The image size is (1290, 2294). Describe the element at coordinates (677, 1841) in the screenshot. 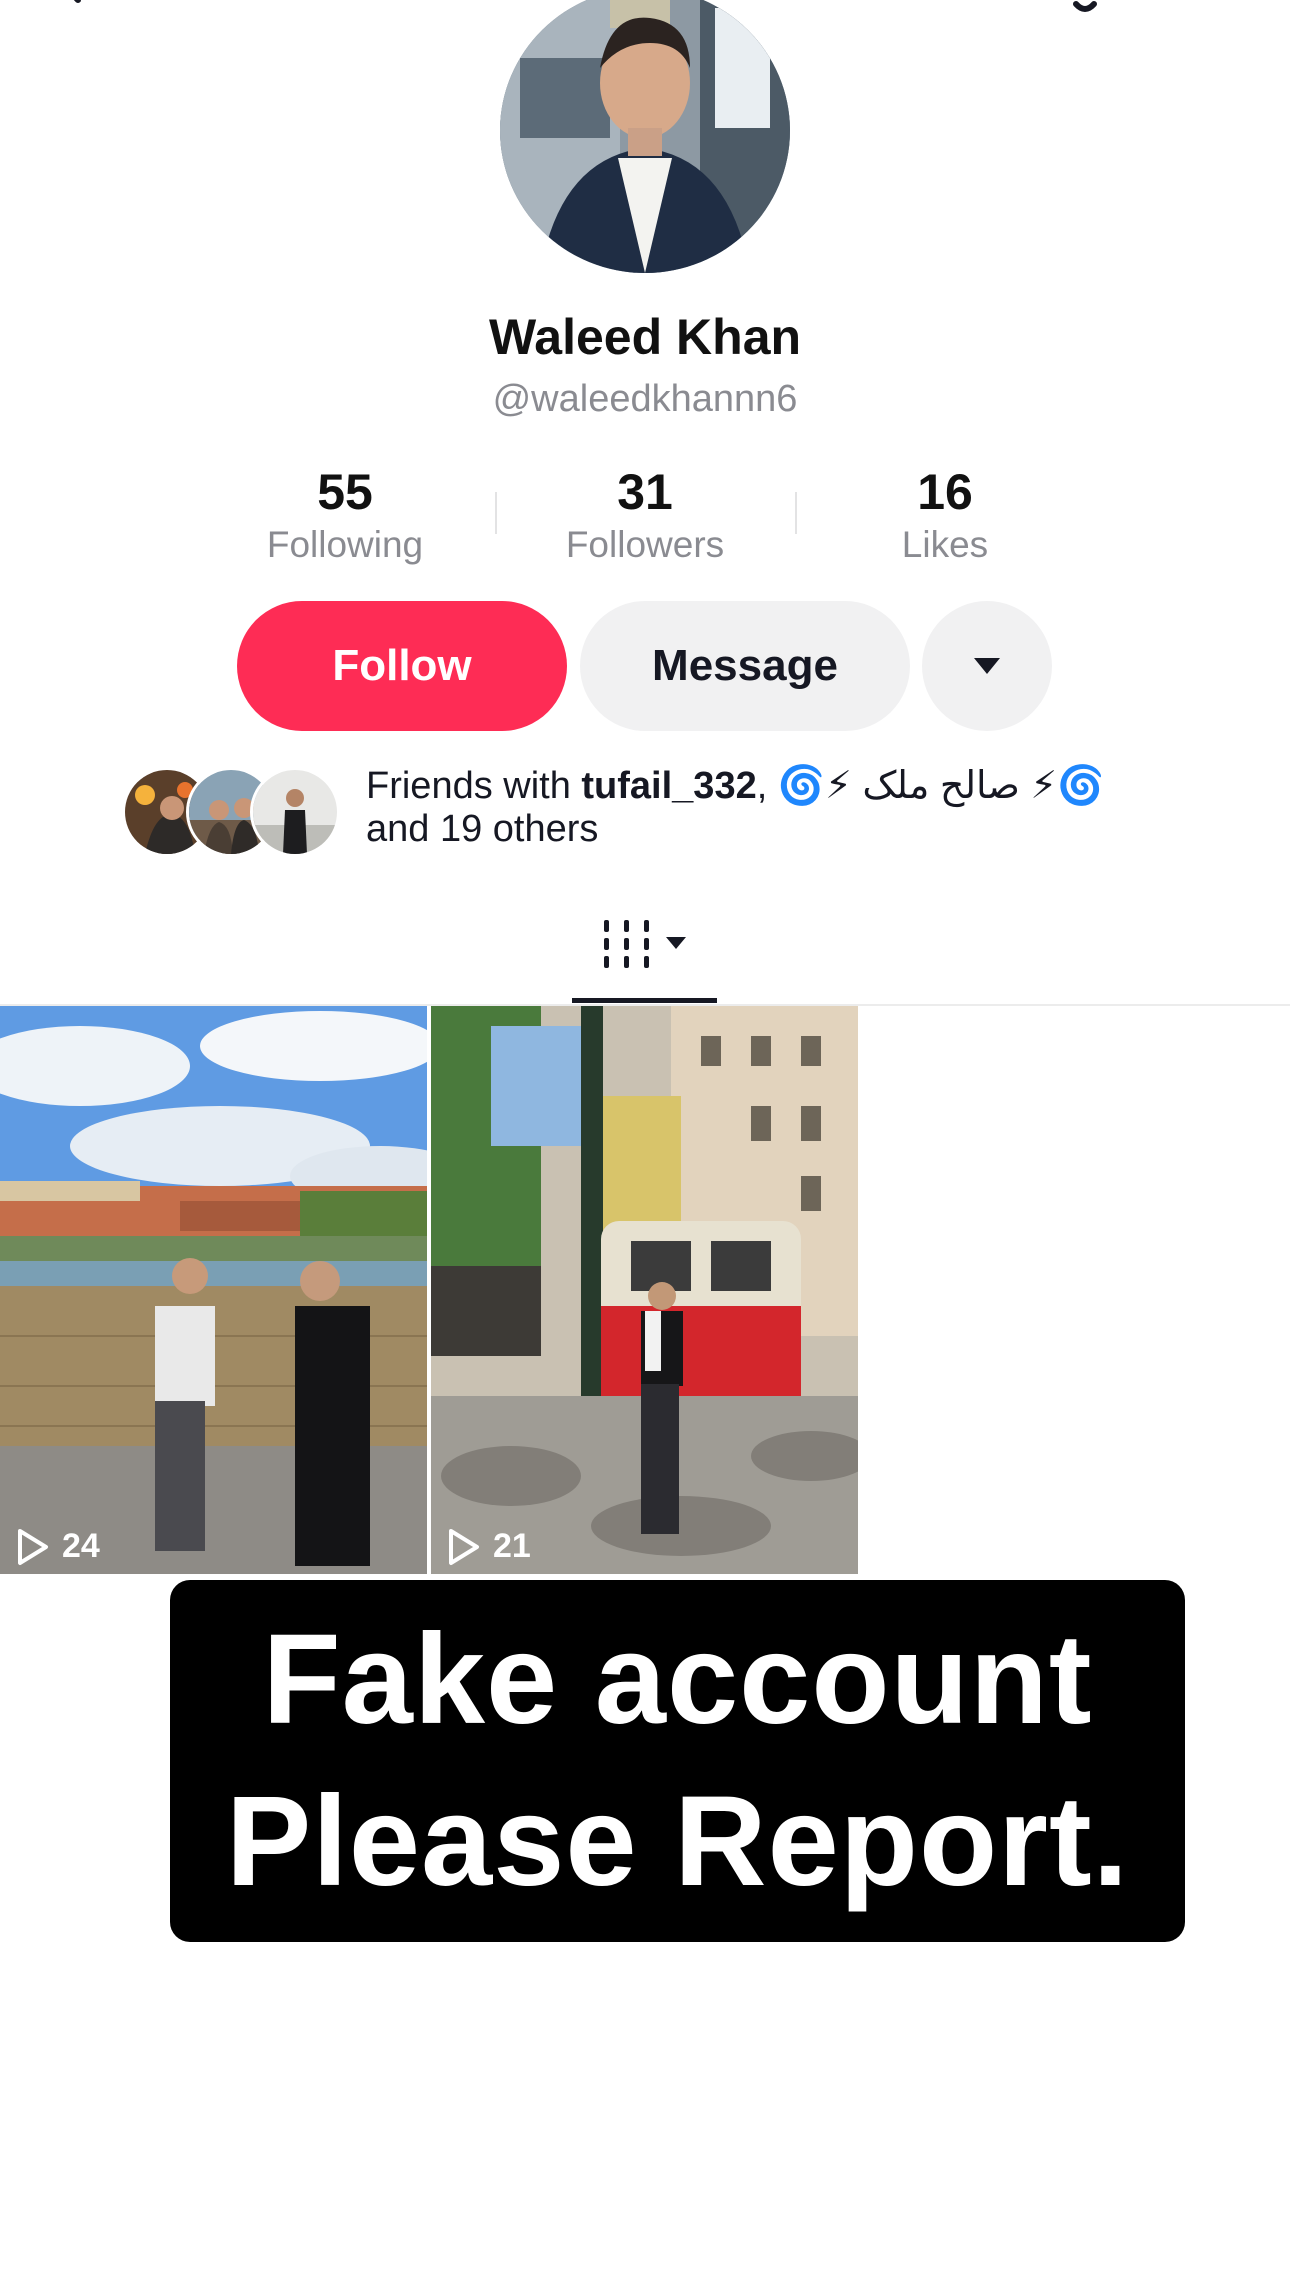

I see `banner-line-2: Please Report.` at that location.